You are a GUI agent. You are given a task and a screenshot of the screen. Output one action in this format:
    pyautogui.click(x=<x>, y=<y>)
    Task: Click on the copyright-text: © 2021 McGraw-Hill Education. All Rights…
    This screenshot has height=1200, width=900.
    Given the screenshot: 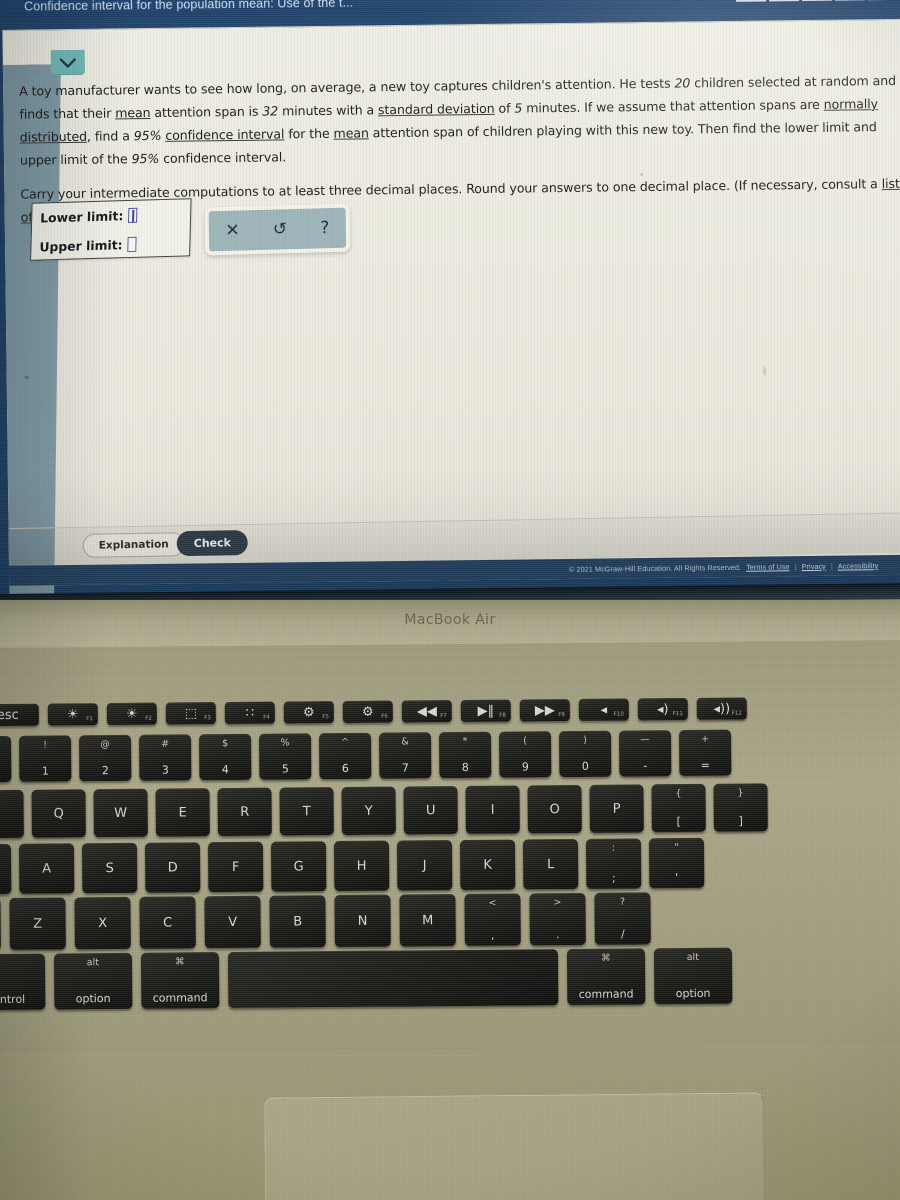 What is the action you would take?
    pyautogui.click(x=655, y=568)
    